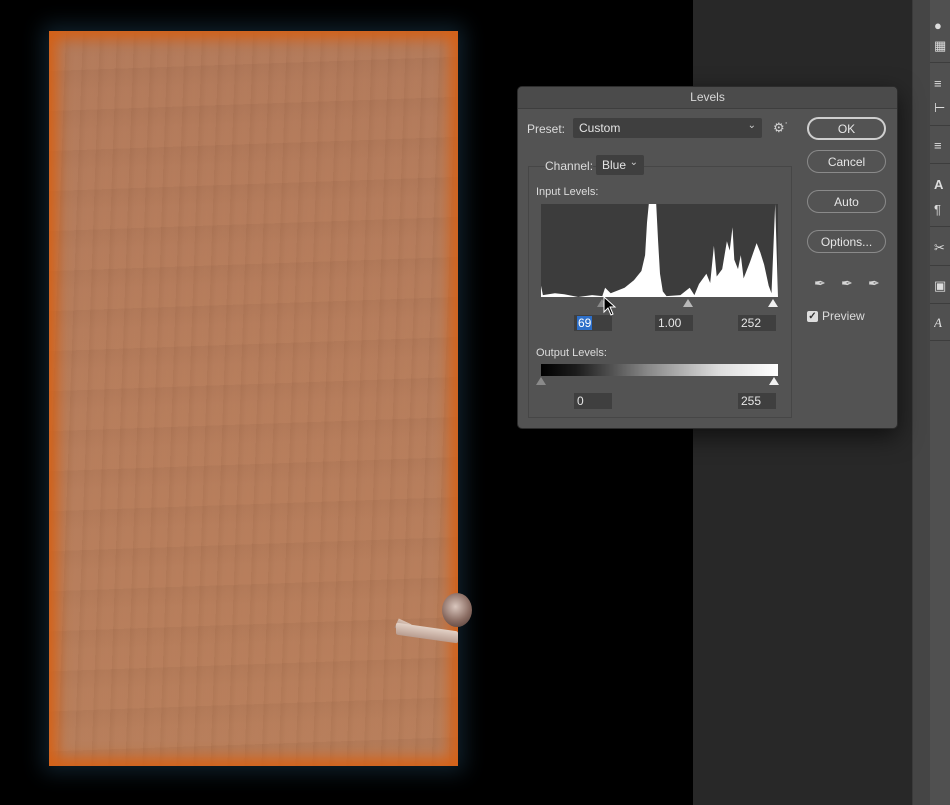 The height and width of the screenshot is (805, 950). I want to click on panel-icon-bar, so click(940, 402).